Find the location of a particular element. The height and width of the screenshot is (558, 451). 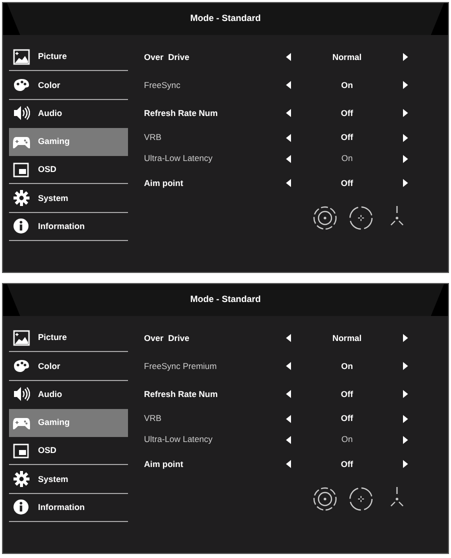

setting-label: FreeSync Premium is located at coordinates (181, 366).